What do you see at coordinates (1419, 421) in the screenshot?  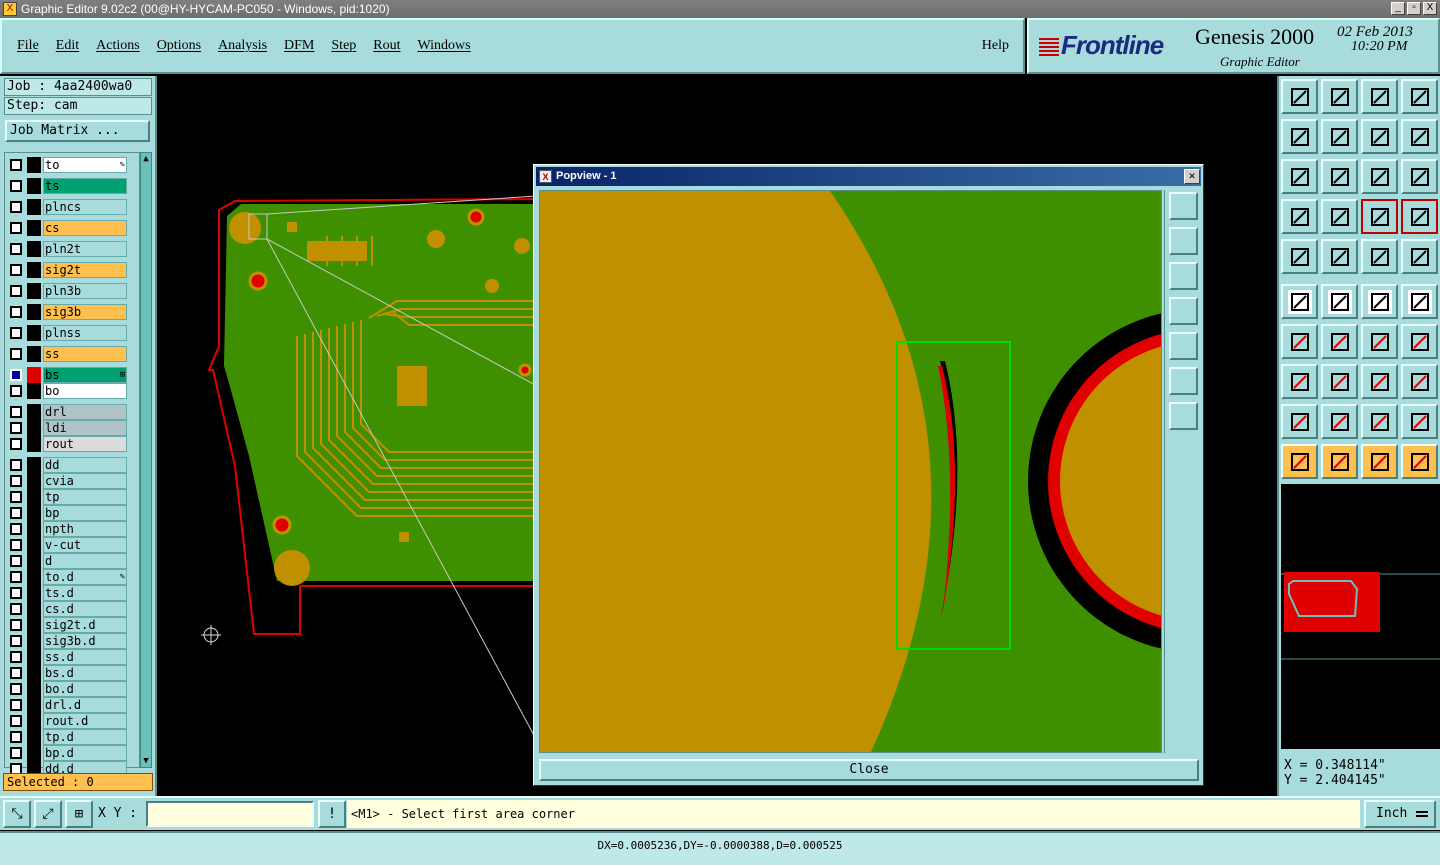 I see `triangle-edge-button` at bounding box center [1419, 421].